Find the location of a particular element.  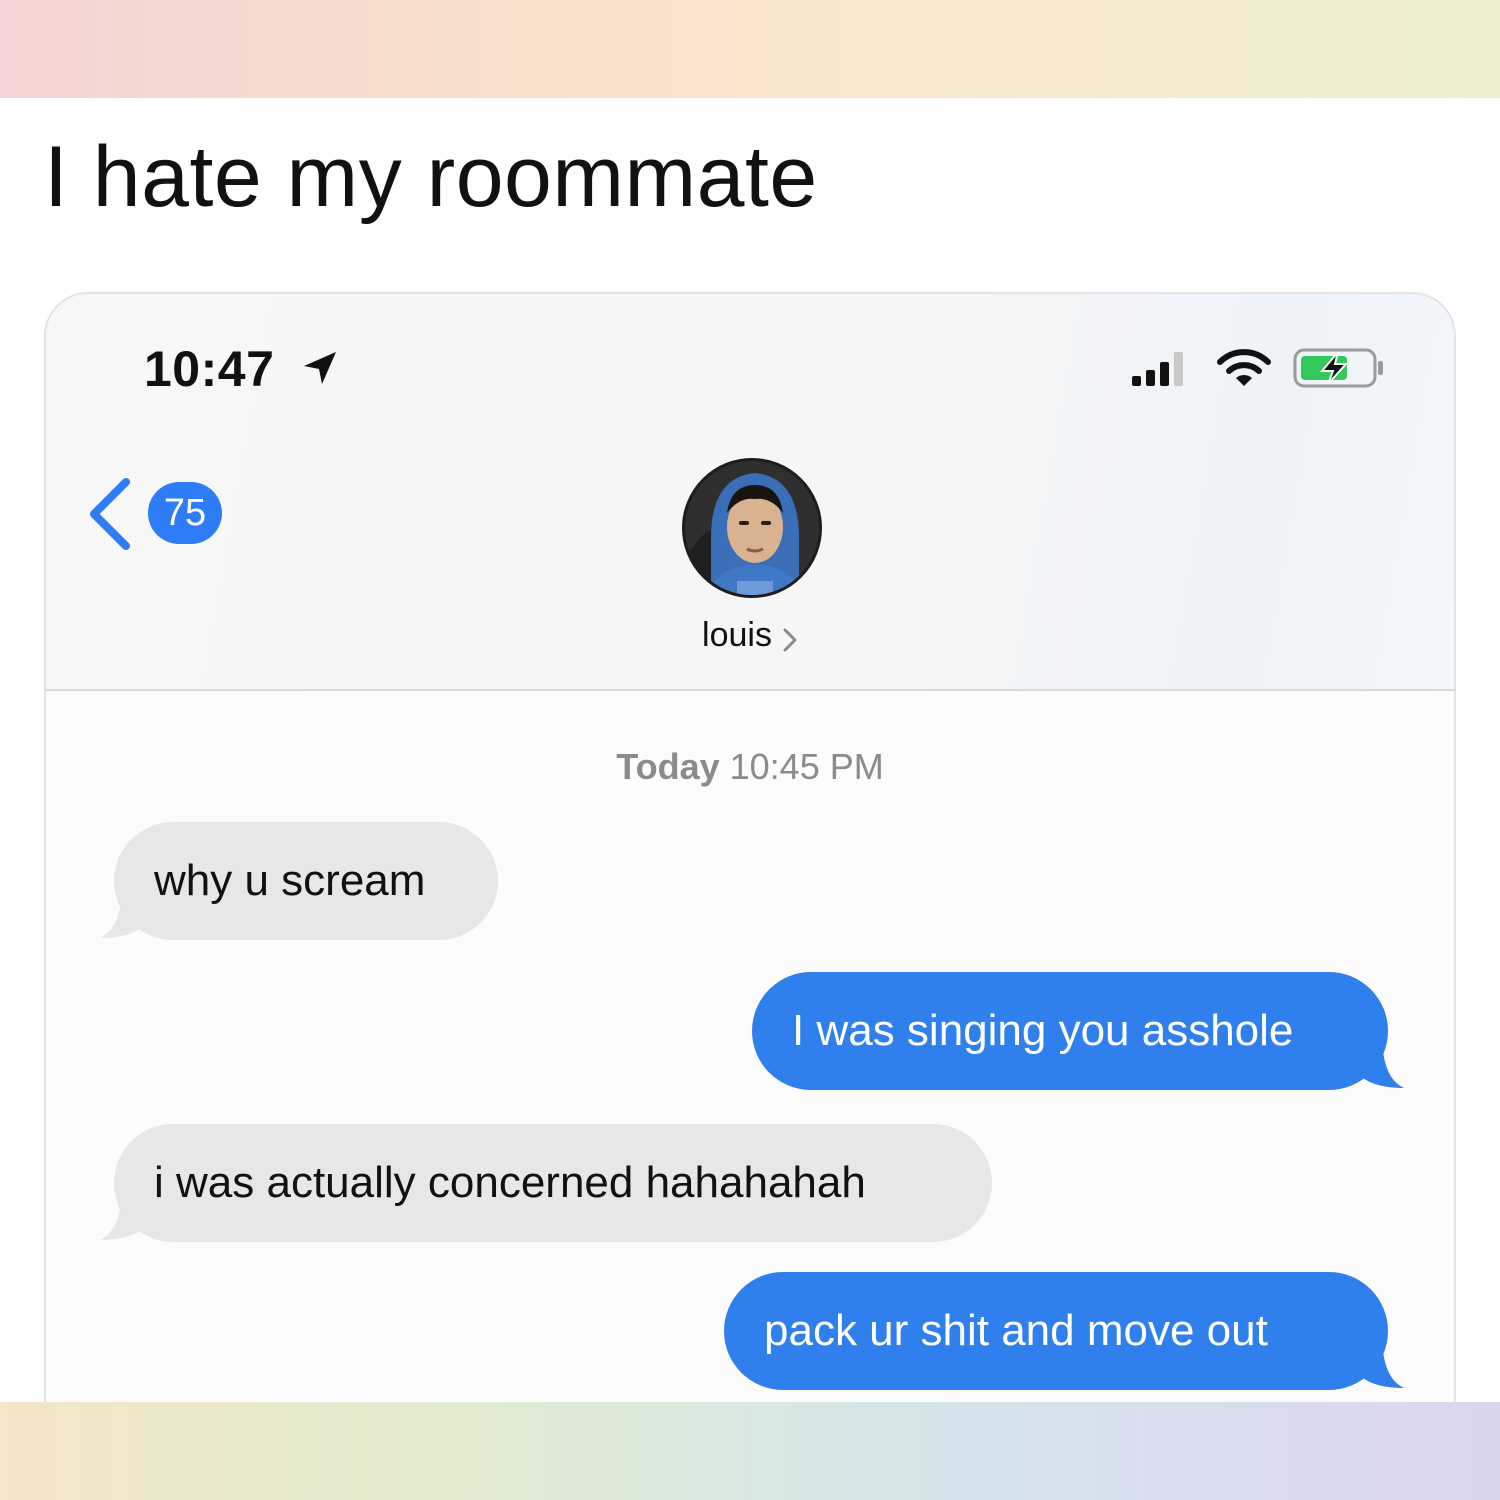

post-caption: I hate my roommate is located at coordinates (431, 177).